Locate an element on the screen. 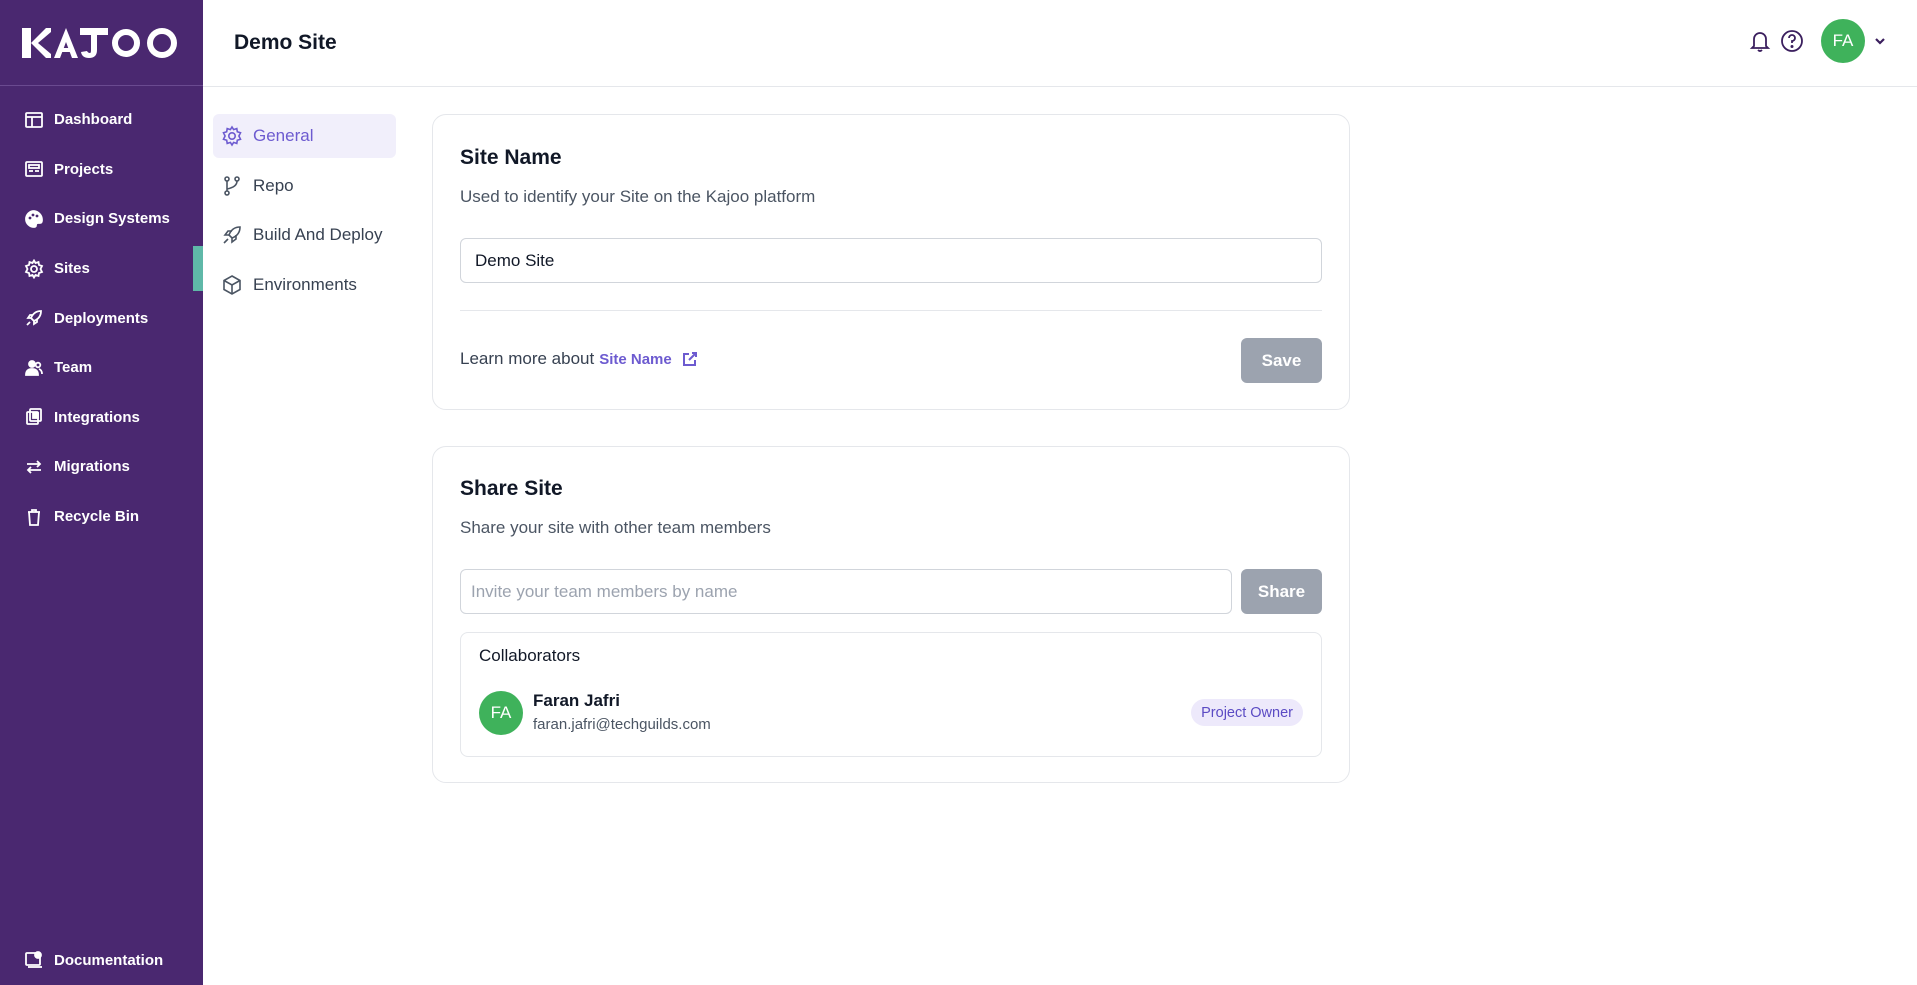 The width and height of the screenshot is (1917, 985). collaborator-avatar: FA is located at coordinates (501, 713).